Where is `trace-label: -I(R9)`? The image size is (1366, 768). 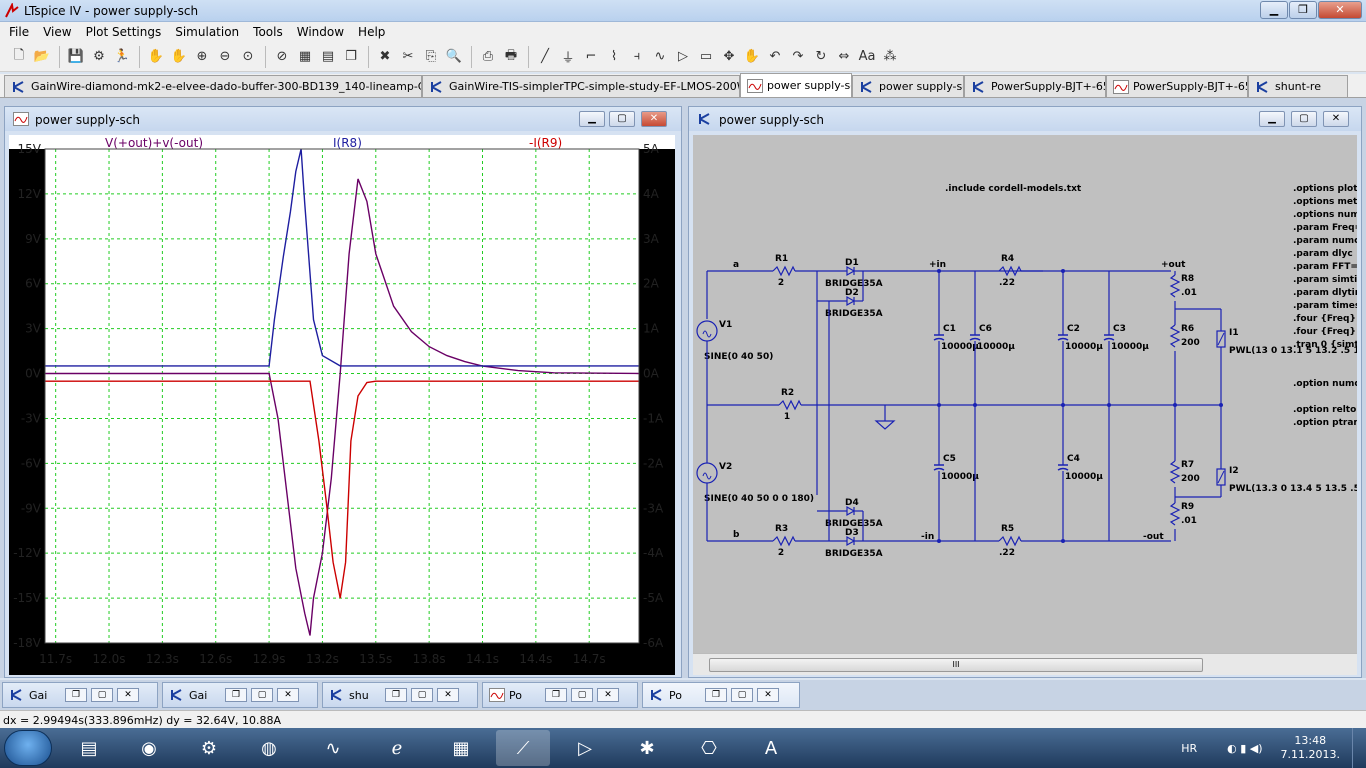
trace-label: -I(R9) is located at coordinates (545, 143).